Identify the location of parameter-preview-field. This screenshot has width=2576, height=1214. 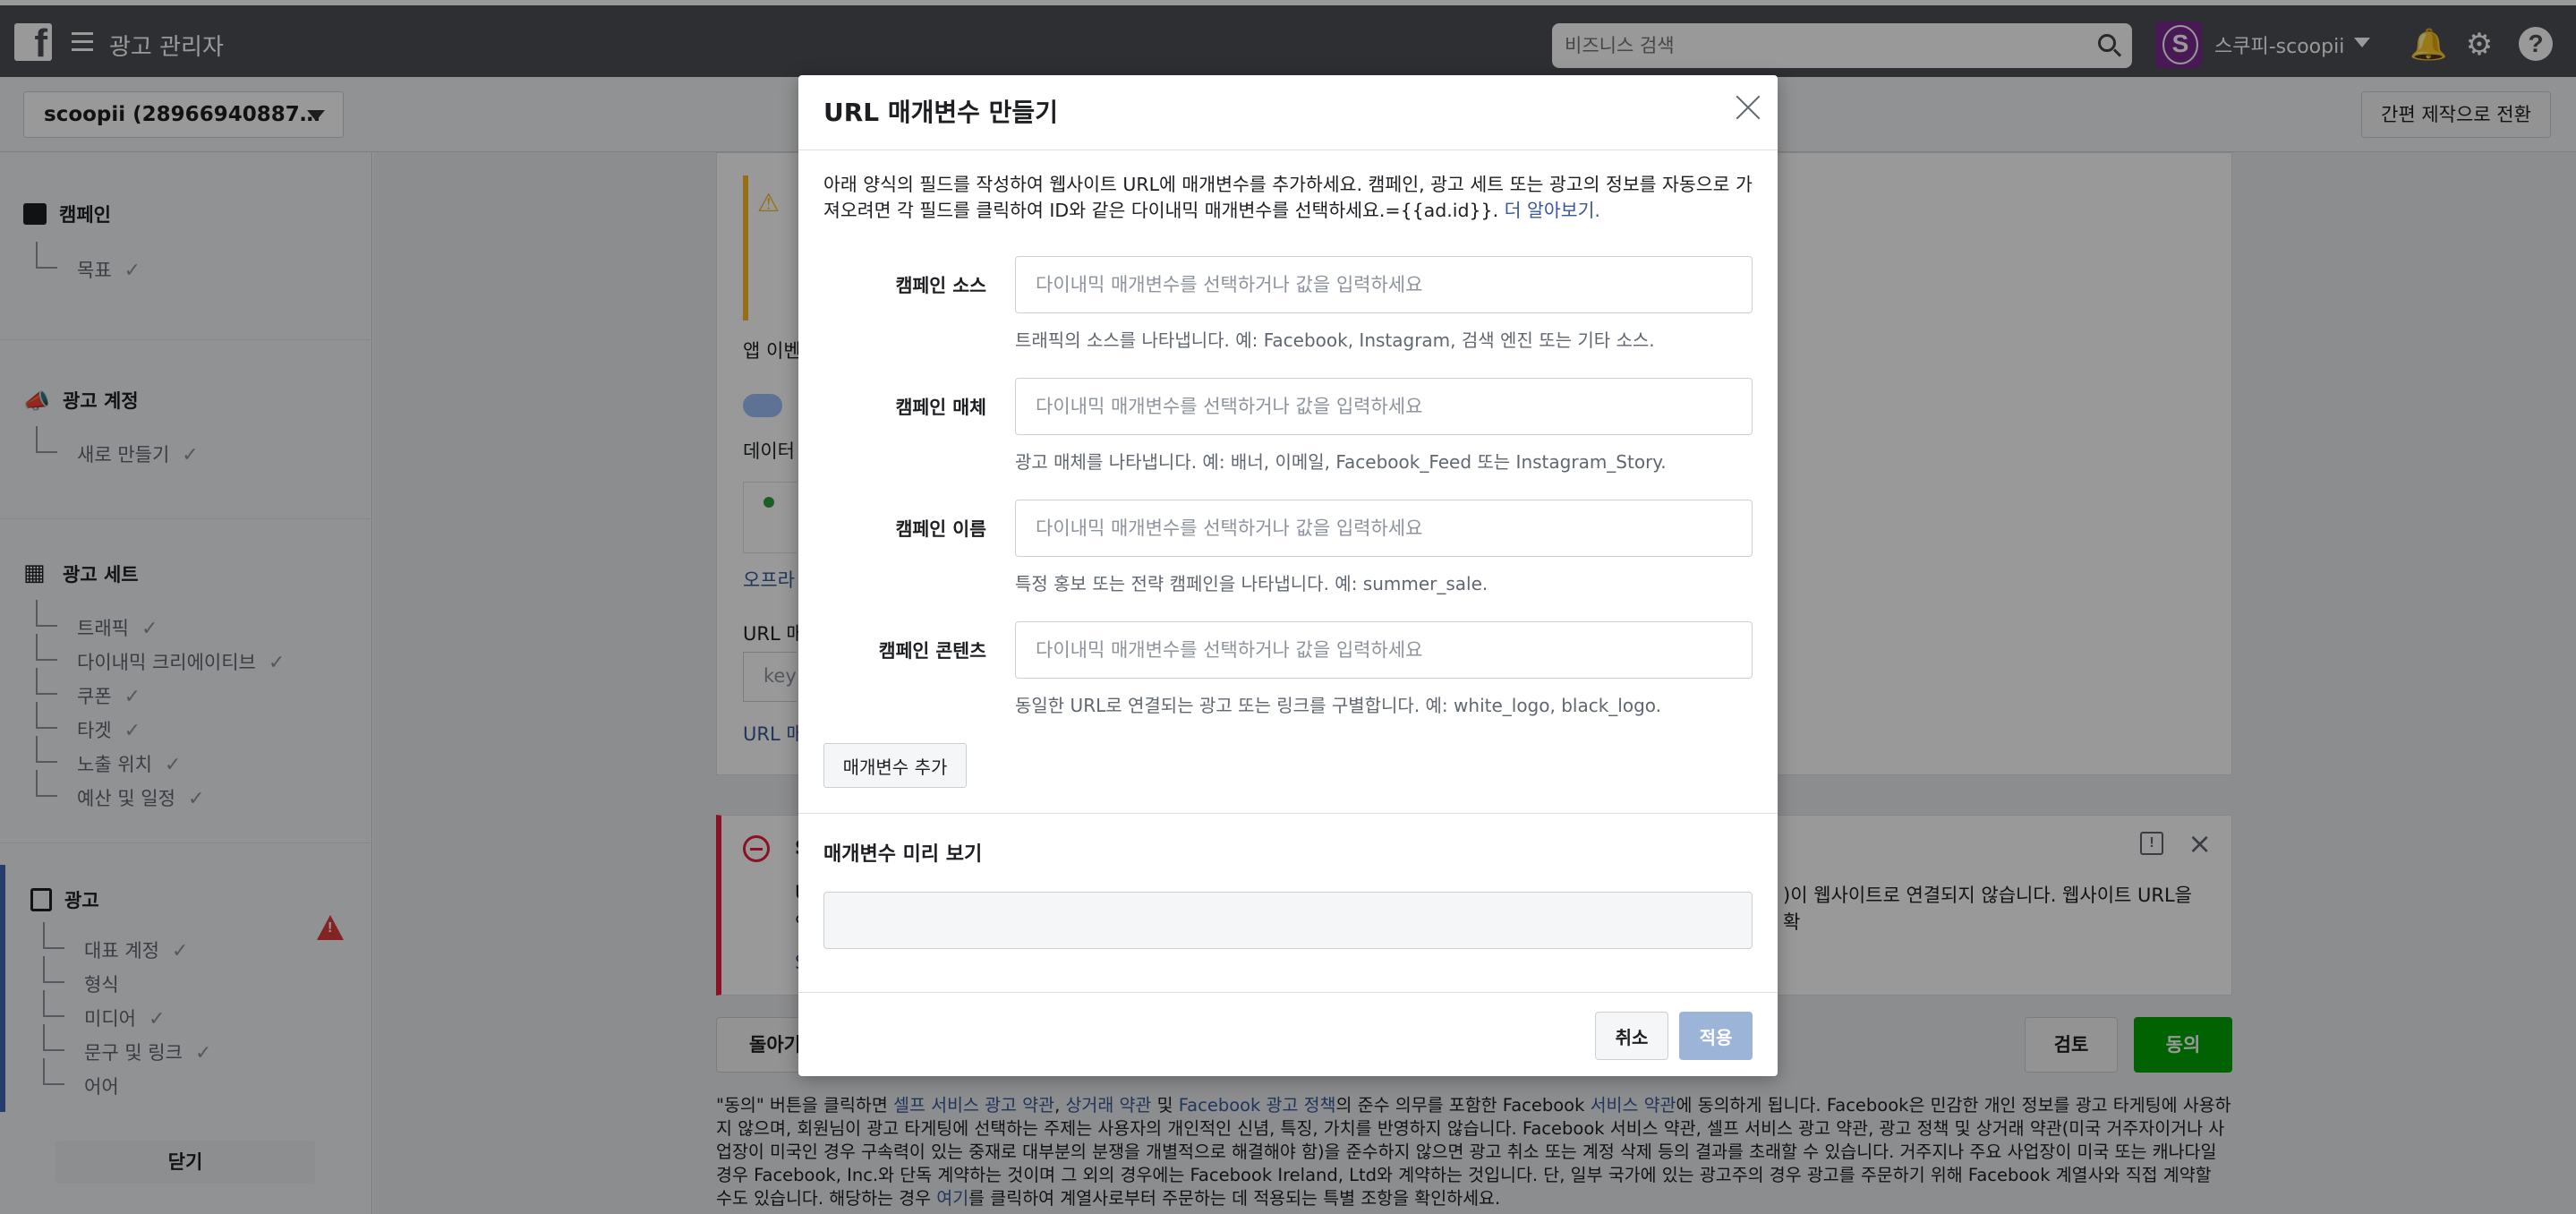
(1288, 921).